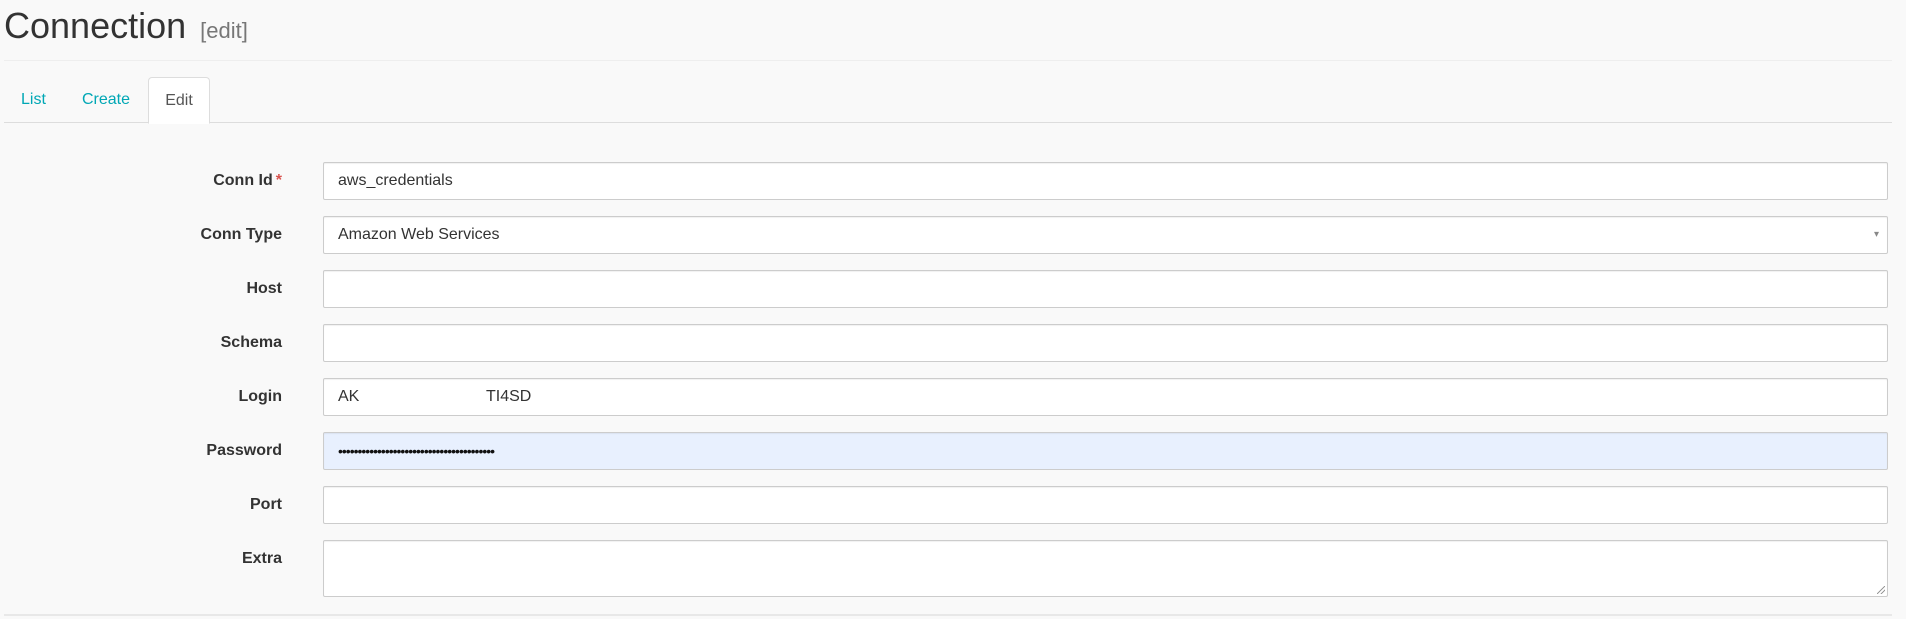 The width and height of the screenshot is (1906, 619). I want to click on login-value-prefix: AK, so click(349, 396).